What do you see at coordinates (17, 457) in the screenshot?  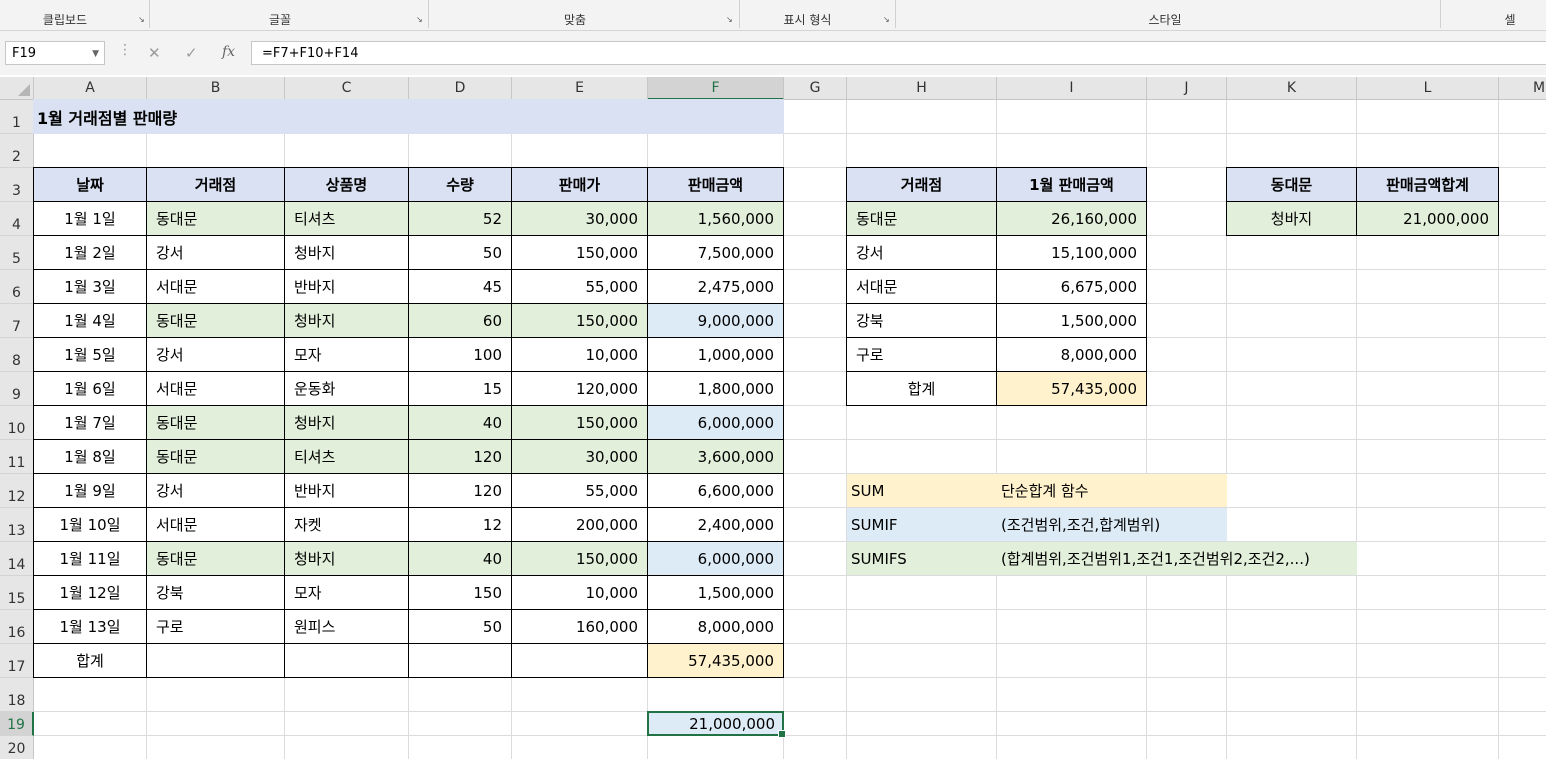 I see `row-header-11: 11` at bounding box center [17, 457].